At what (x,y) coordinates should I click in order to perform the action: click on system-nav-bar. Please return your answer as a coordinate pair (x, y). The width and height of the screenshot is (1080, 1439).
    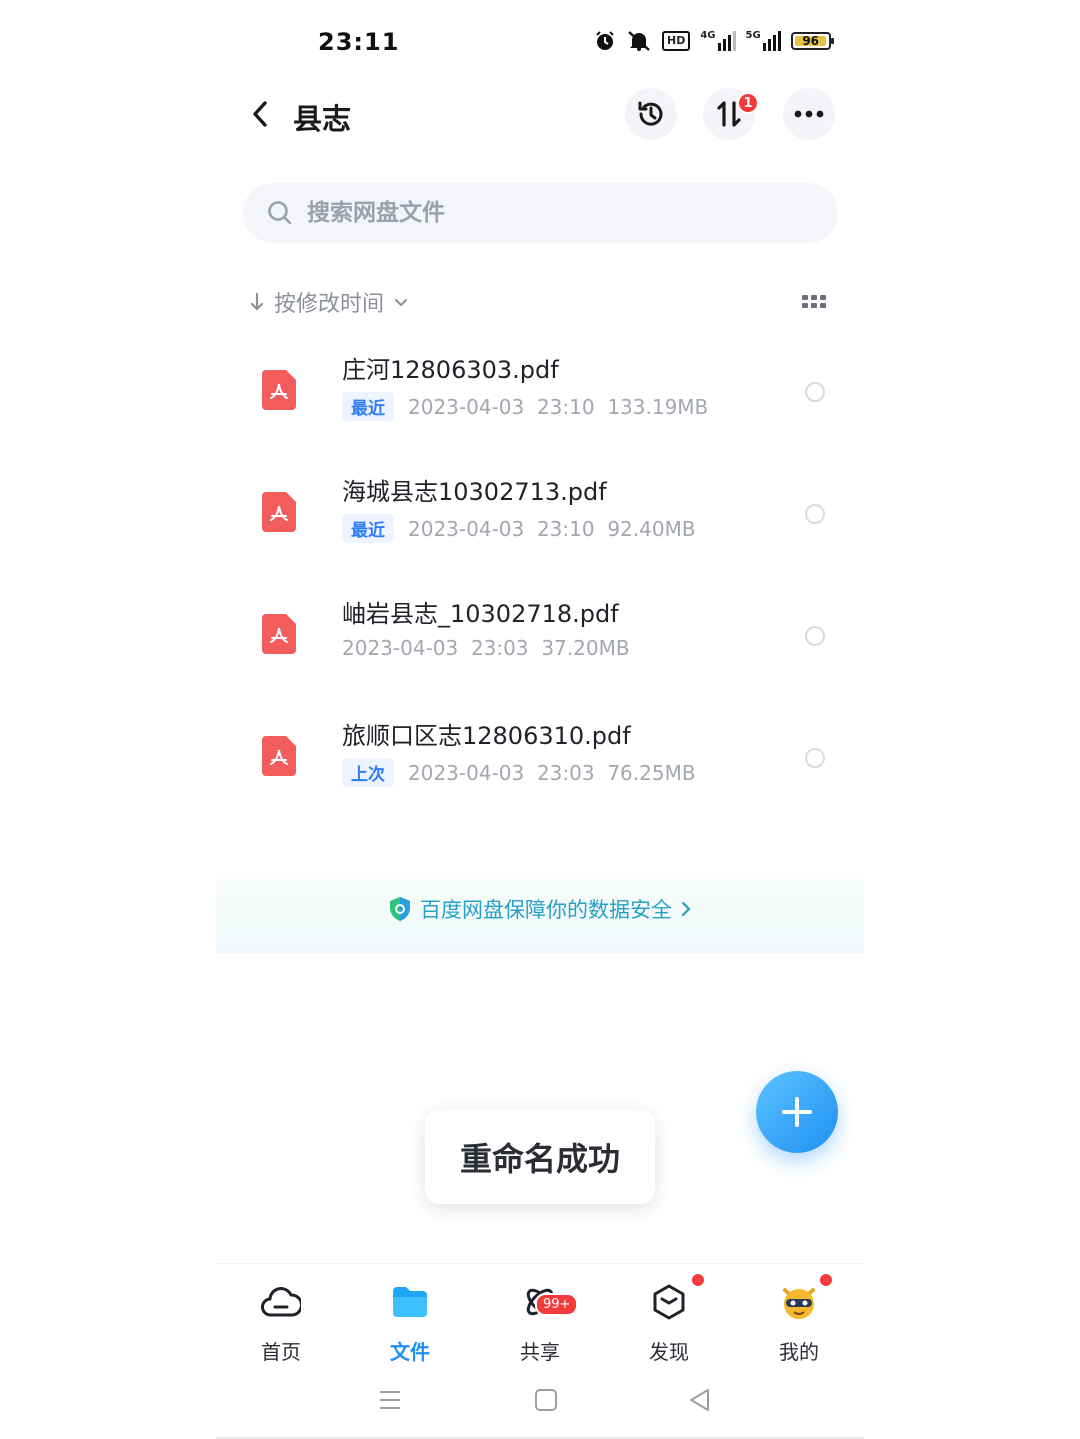
    Looking at the image, I should click on (540, 1400).